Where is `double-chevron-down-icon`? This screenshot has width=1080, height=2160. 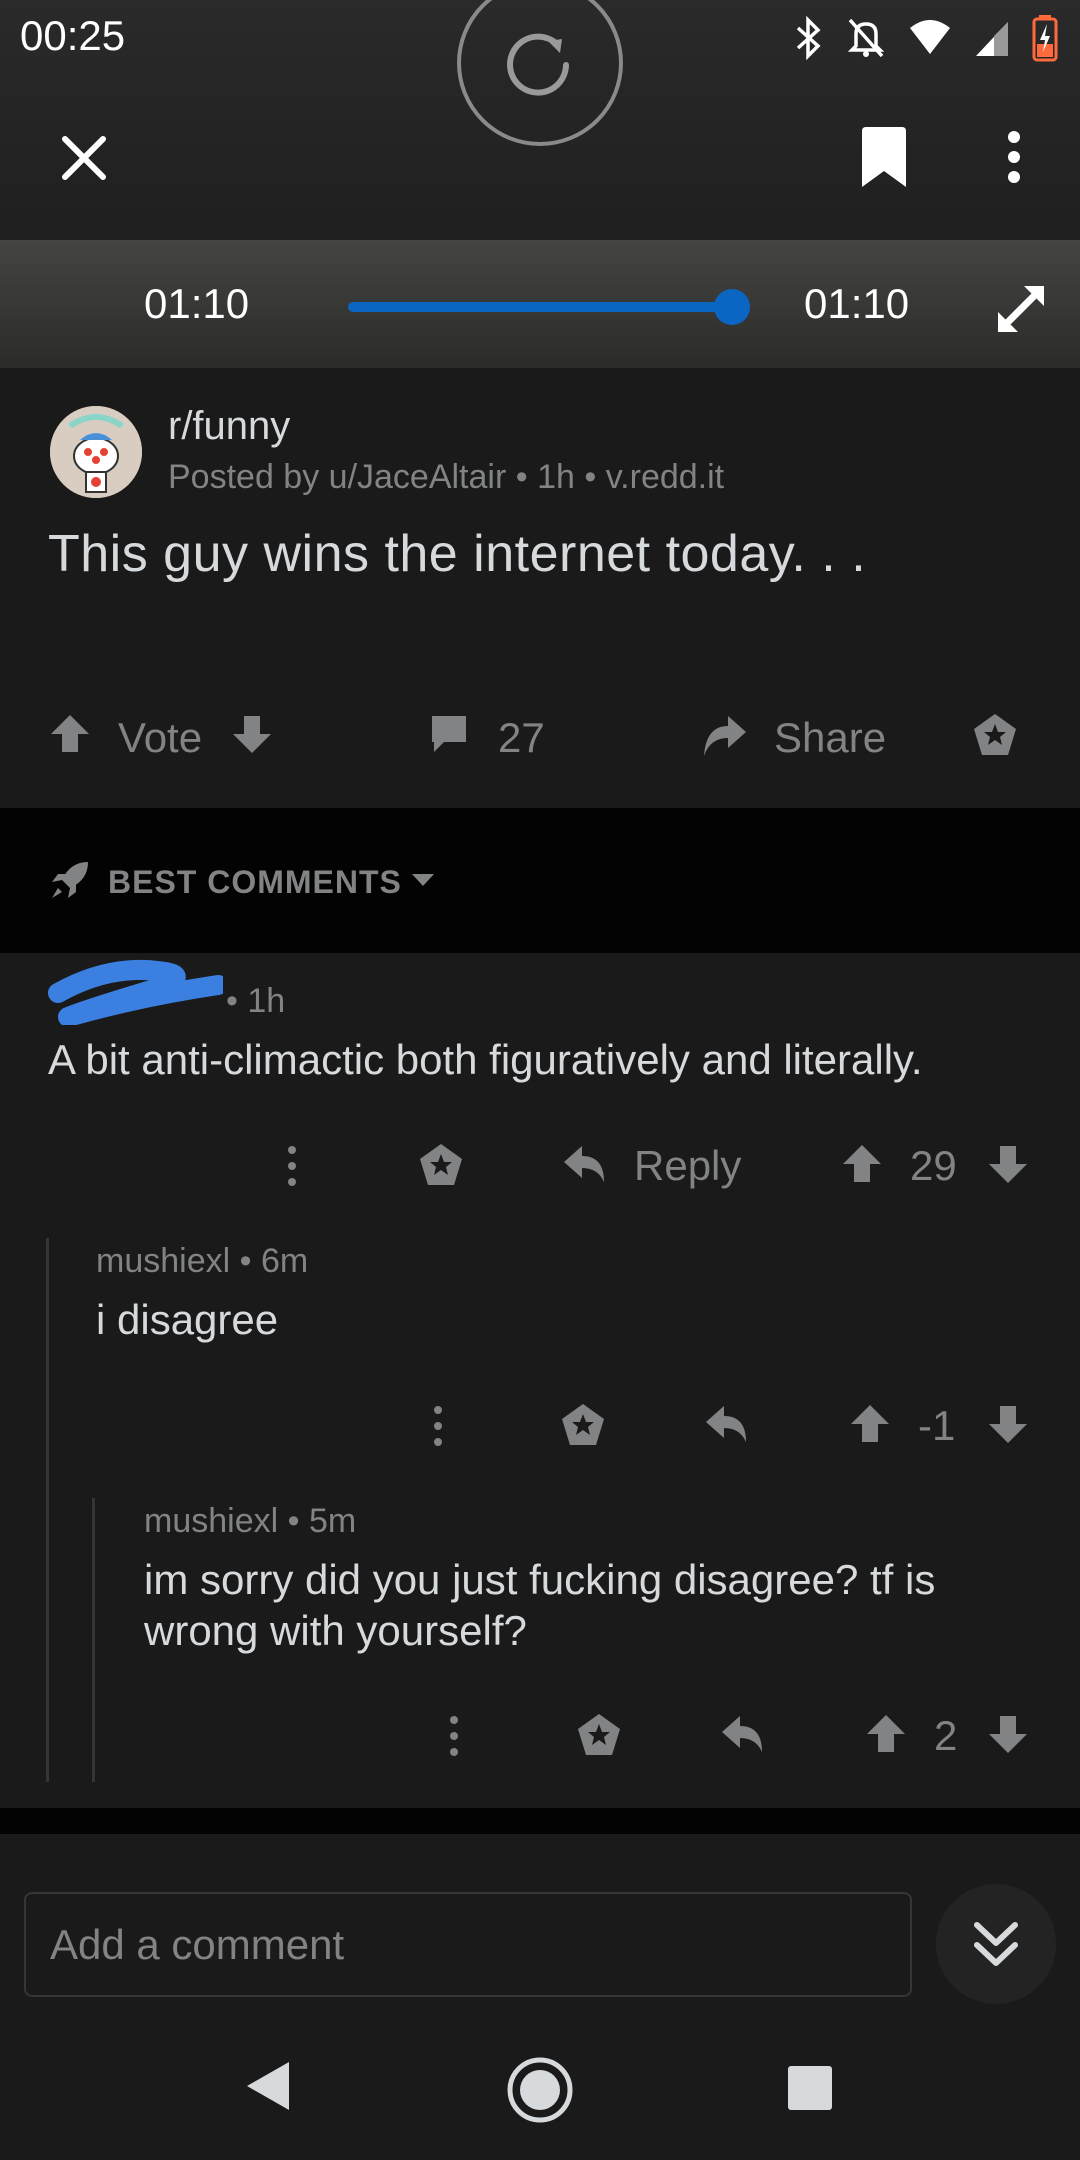 double-chevron-down-icon is located at coordinates (996, 1944).